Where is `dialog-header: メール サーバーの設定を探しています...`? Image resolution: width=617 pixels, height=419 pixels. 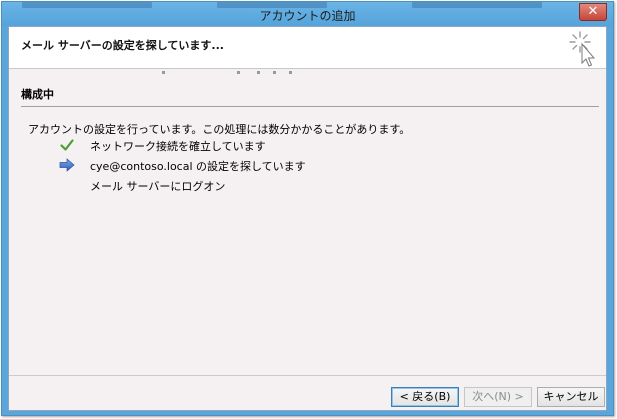 dialog-header: メール サーバーの設定を探しています... is located at coordinates (307, 48).